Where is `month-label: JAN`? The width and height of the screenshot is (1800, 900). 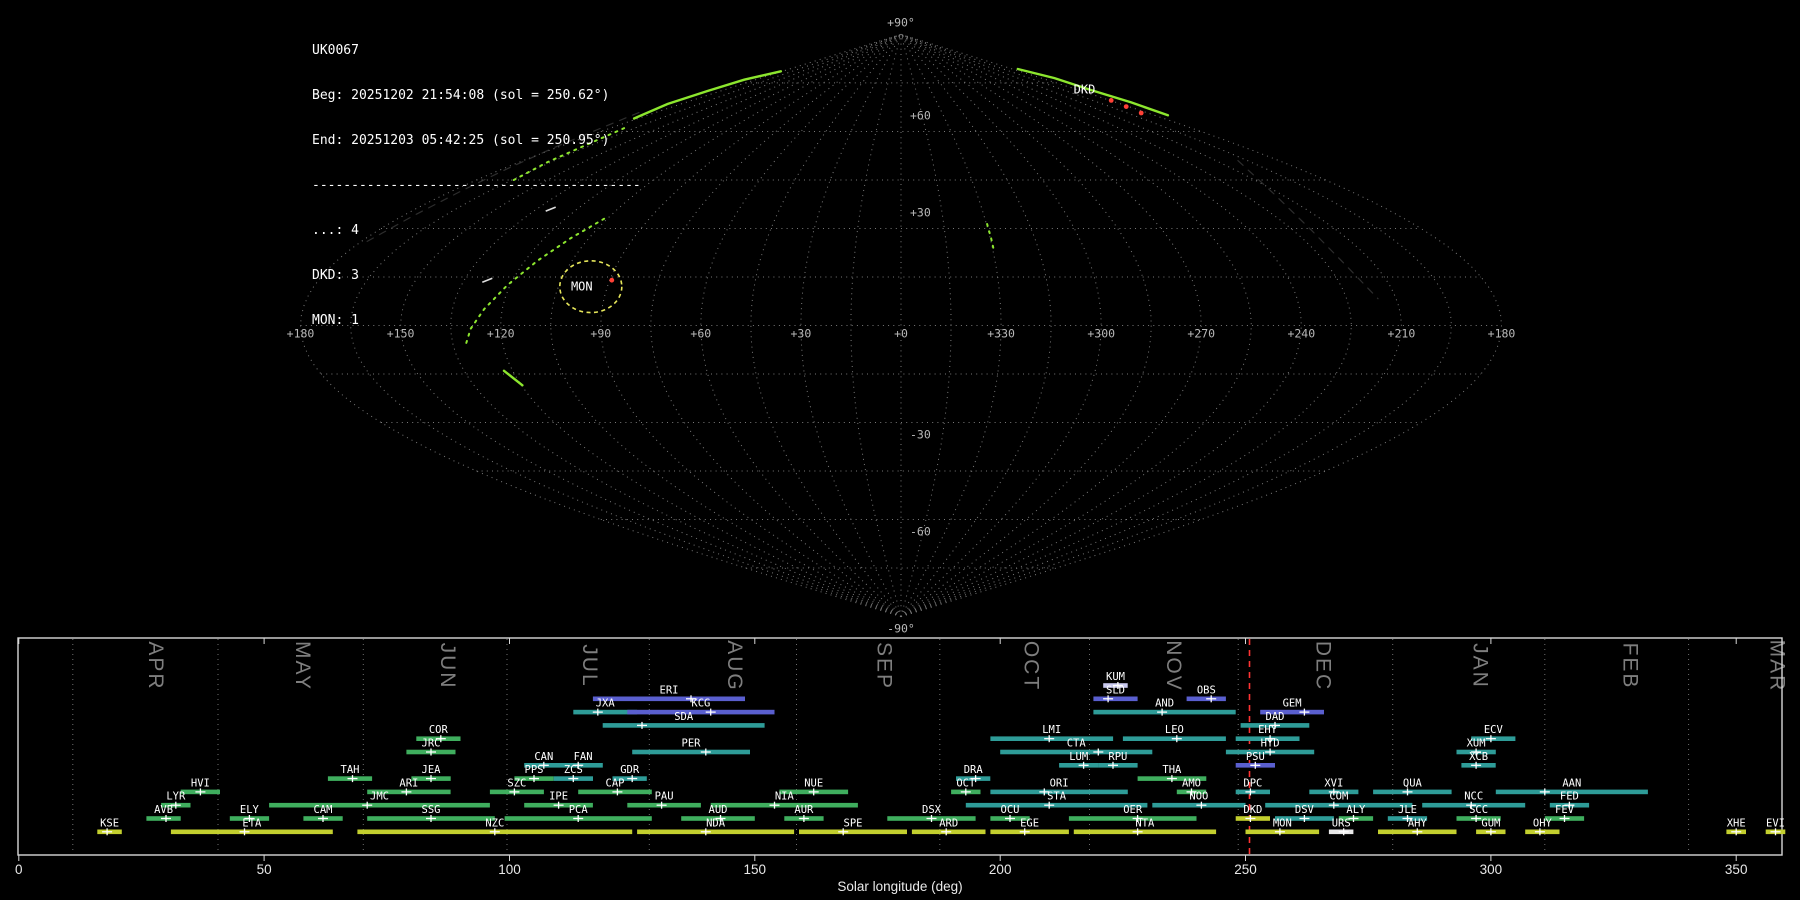 month-label: JAN is located at coordinates (1480, 666).